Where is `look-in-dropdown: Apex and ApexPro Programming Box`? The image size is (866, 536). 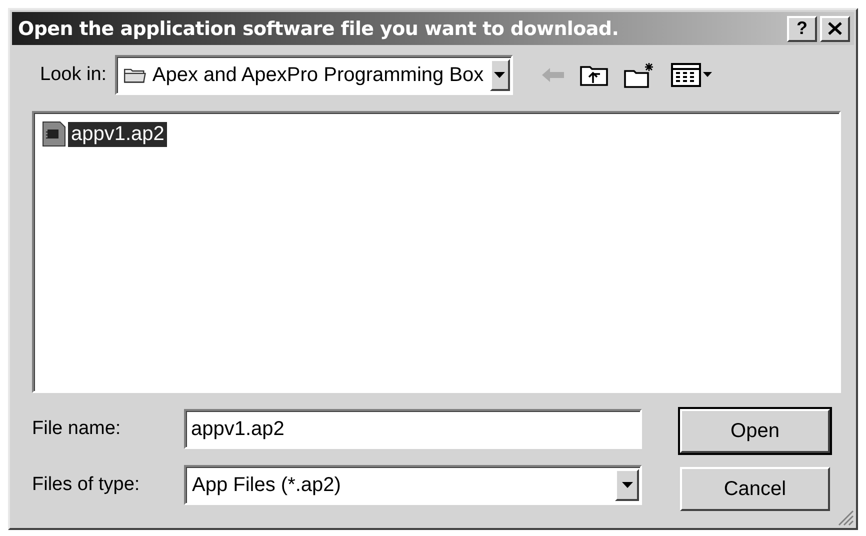
look-in-dropdown: Apex and ApexPro Programming Box is located at coordinates (313, 75).